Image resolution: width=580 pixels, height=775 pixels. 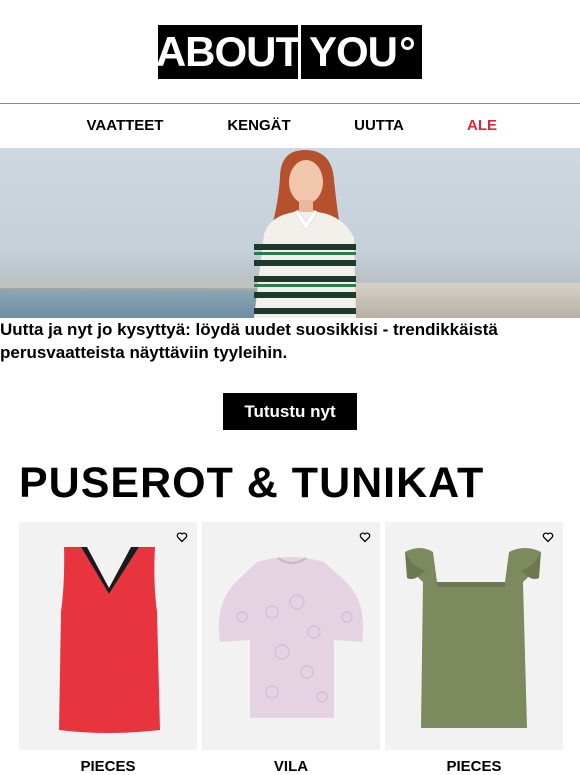 I want to click on logo-you-text: YOU, so click(x=361, y=52).